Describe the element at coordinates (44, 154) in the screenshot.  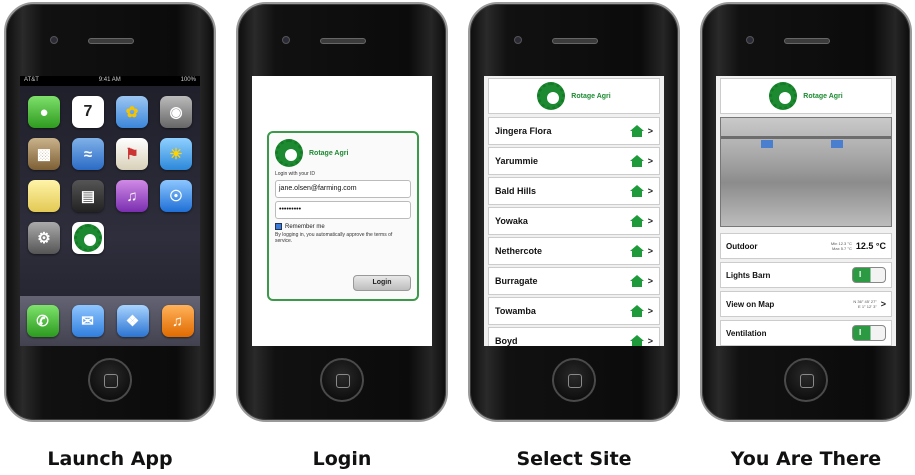
I see `youtube-icon: ▩` at that location.